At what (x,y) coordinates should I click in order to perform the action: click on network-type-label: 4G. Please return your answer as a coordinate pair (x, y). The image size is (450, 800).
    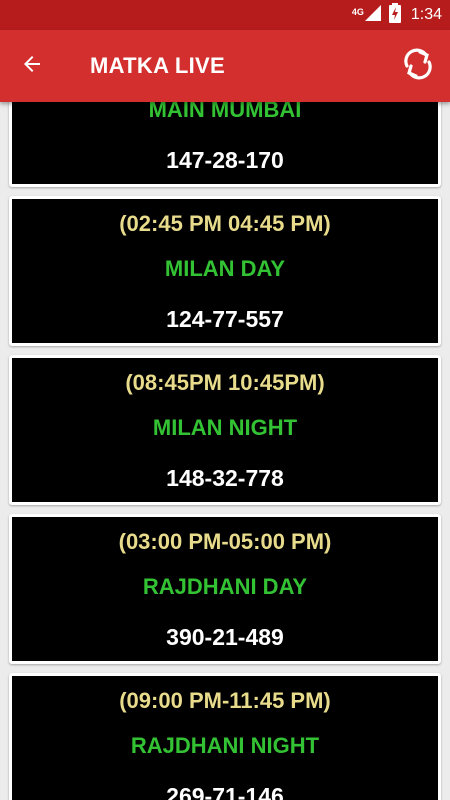
    Looking at the image, I should click on (357, 11).